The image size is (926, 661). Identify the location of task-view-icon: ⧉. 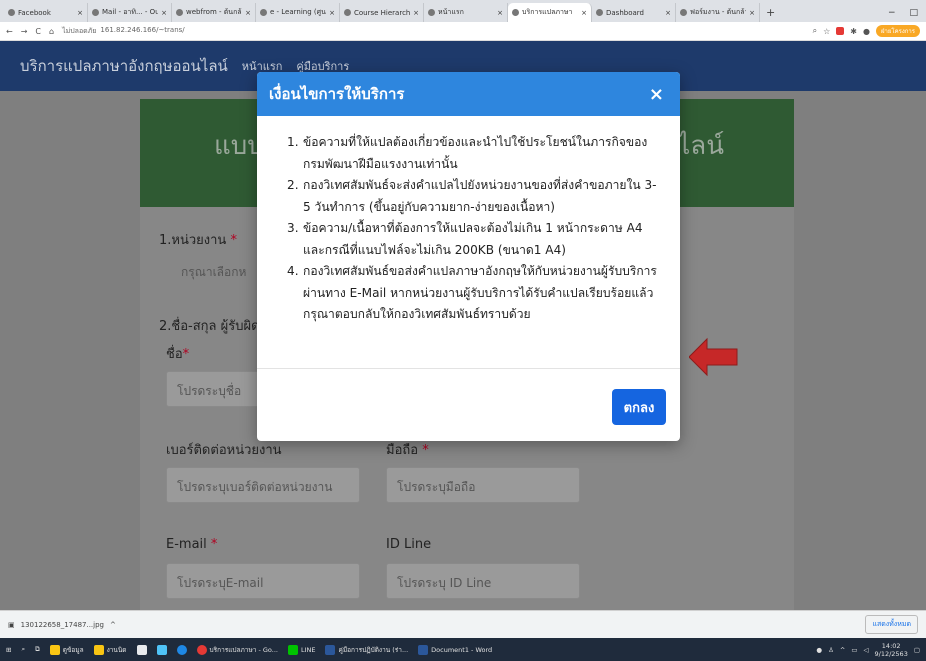
(37, 649).